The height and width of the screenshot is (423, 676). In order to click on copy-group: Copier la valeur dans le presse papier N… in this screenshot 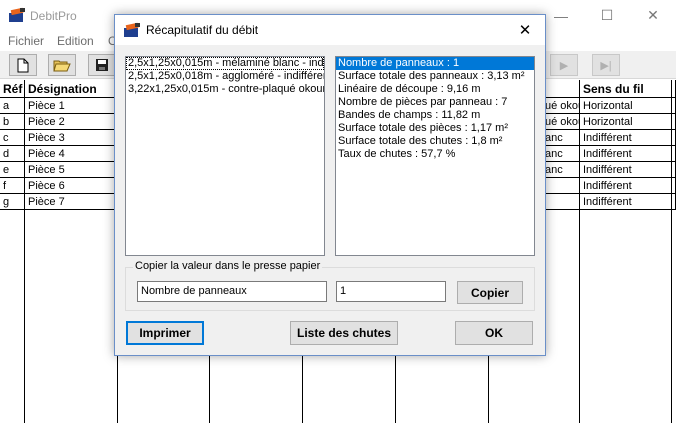, I will do `click(330, 285)`.